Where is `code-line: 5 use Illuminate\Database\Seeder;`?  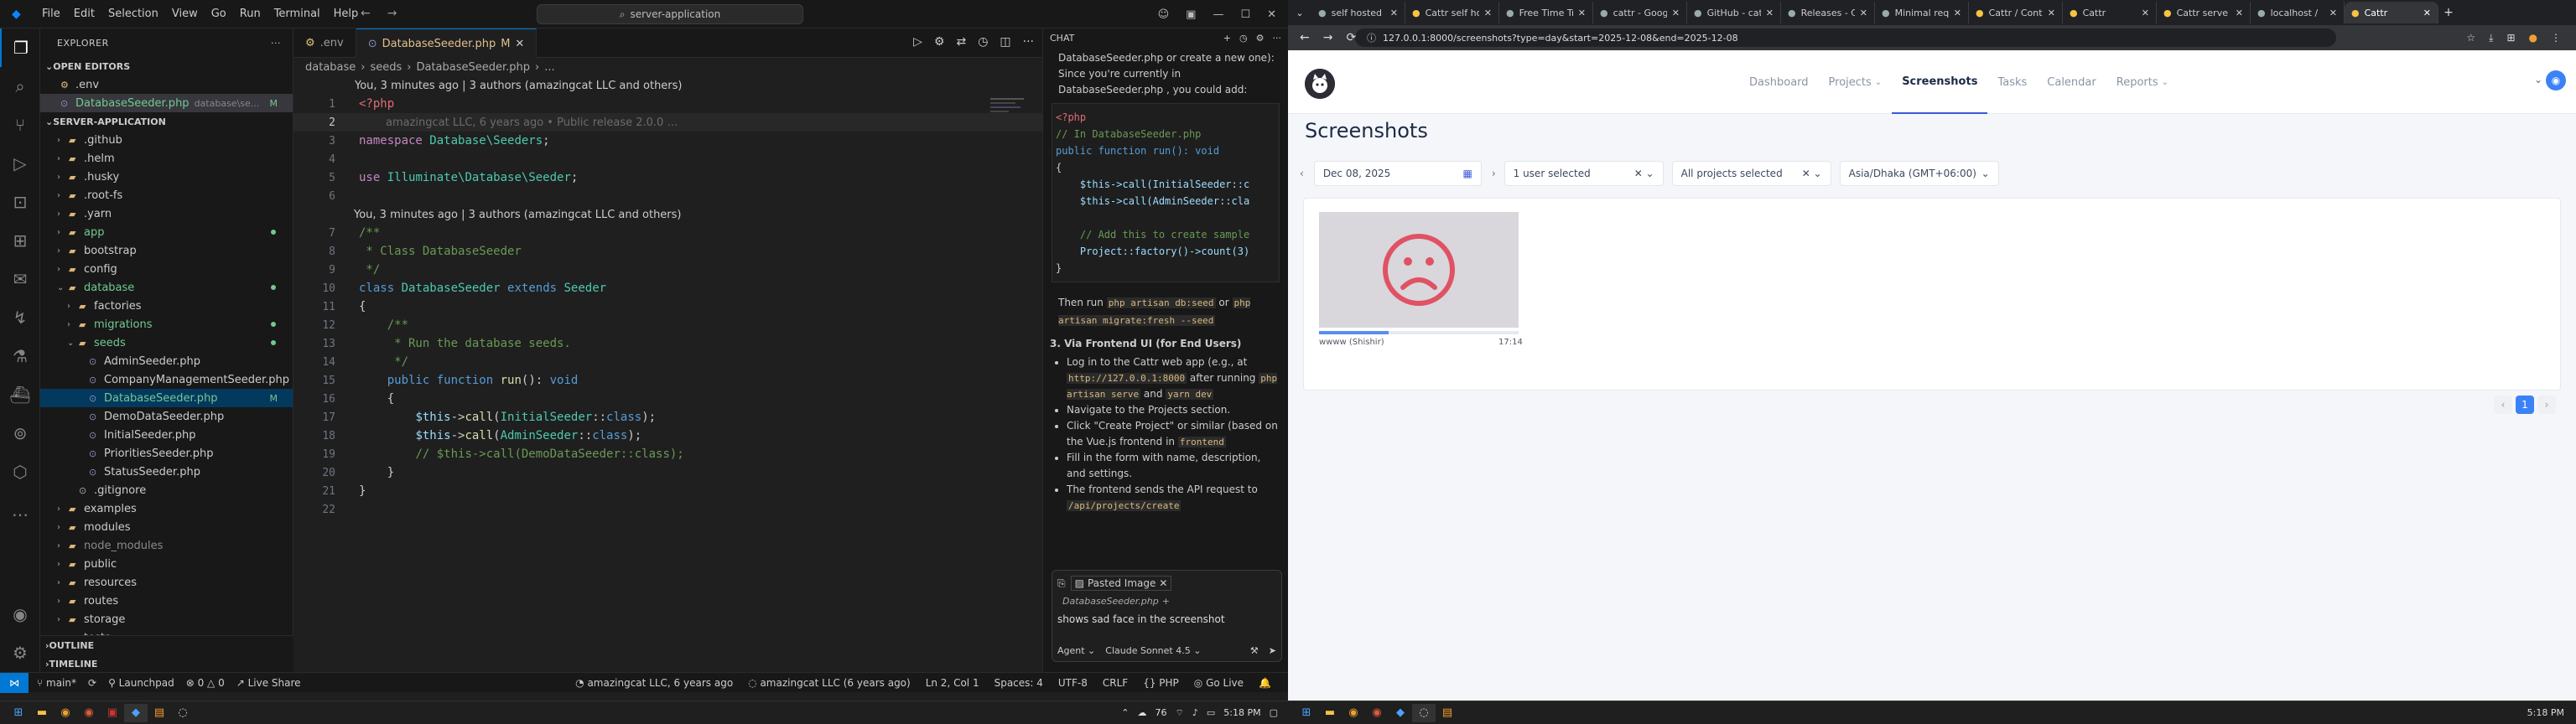
code-line: 5 use Illuminate\Database\Seeder; is located at coordinates (667, 177).